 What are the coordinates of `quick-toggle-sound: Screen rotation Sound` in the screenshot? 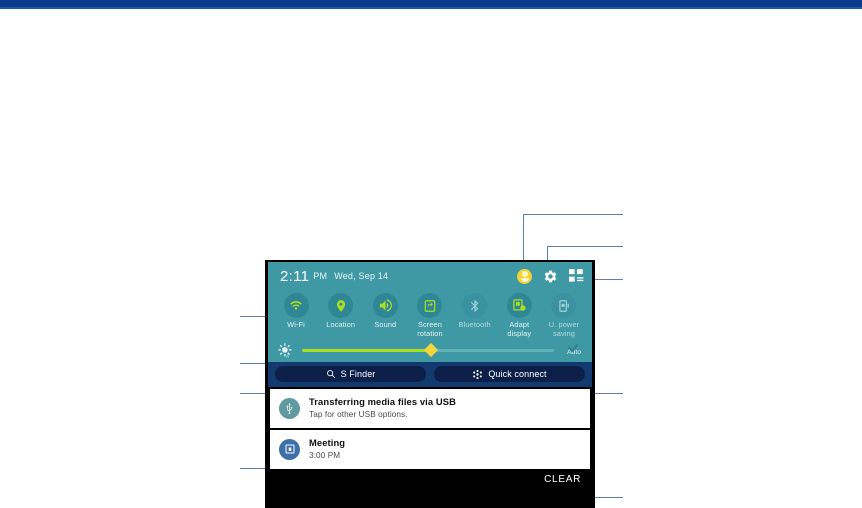 It's located at (385, 315).